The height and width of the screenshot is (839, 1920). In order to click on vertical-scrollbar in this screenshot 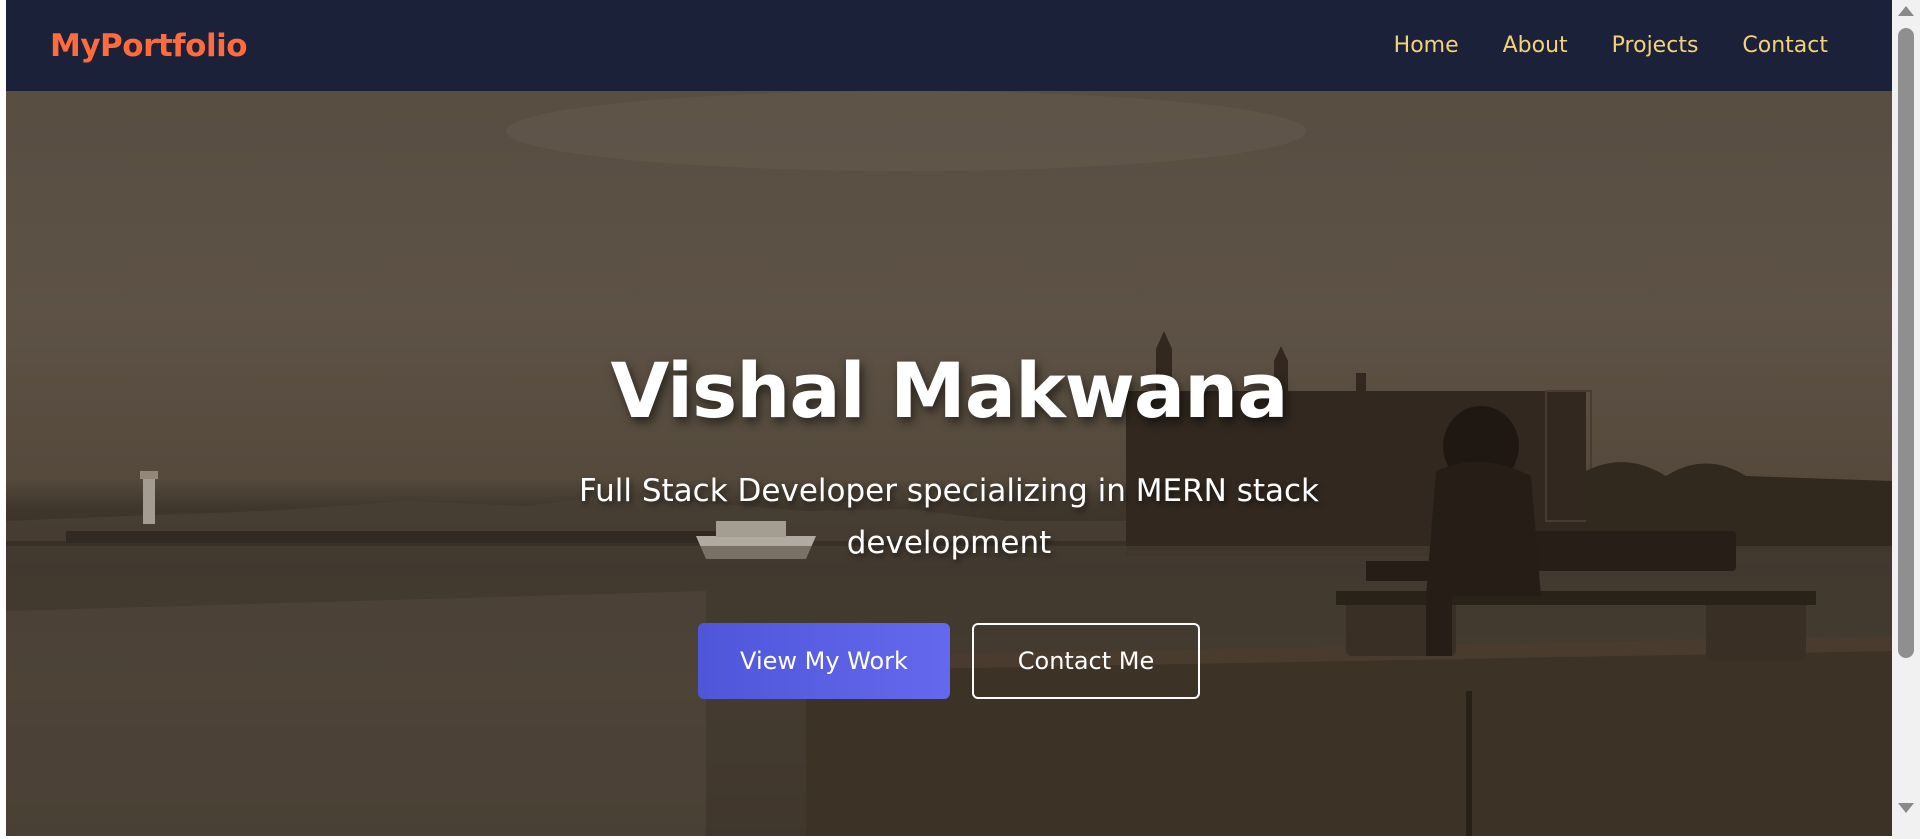, I will do `click(1906, 419)`.